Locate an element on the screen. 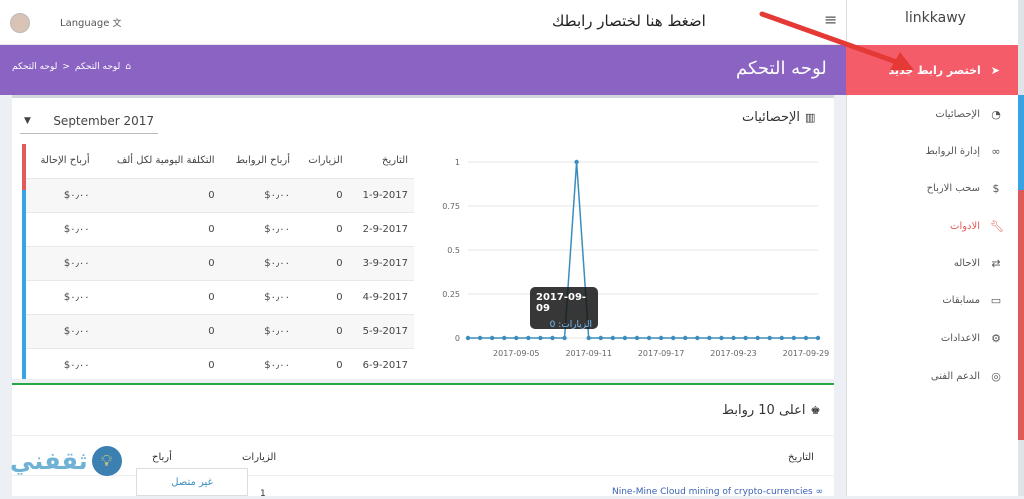  sidebar-item-referral: الاحاله ⇄ is located at coordinates (932, 263).